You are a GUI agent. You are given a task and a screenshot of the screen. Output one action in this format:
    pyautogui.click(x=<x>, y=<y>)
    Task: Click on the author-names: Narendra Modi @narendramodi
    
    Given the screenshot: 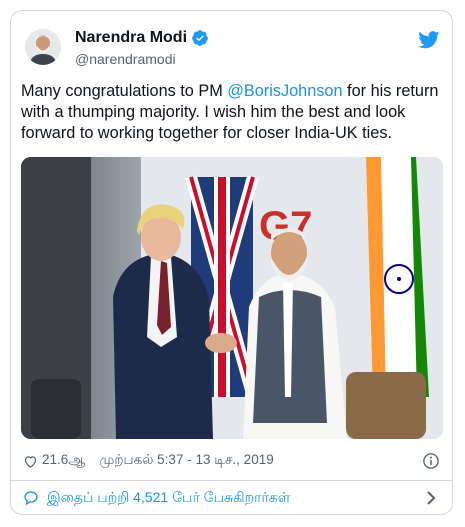 What is the action you would take?
    pyautogui.click(x=142, y=47)
    